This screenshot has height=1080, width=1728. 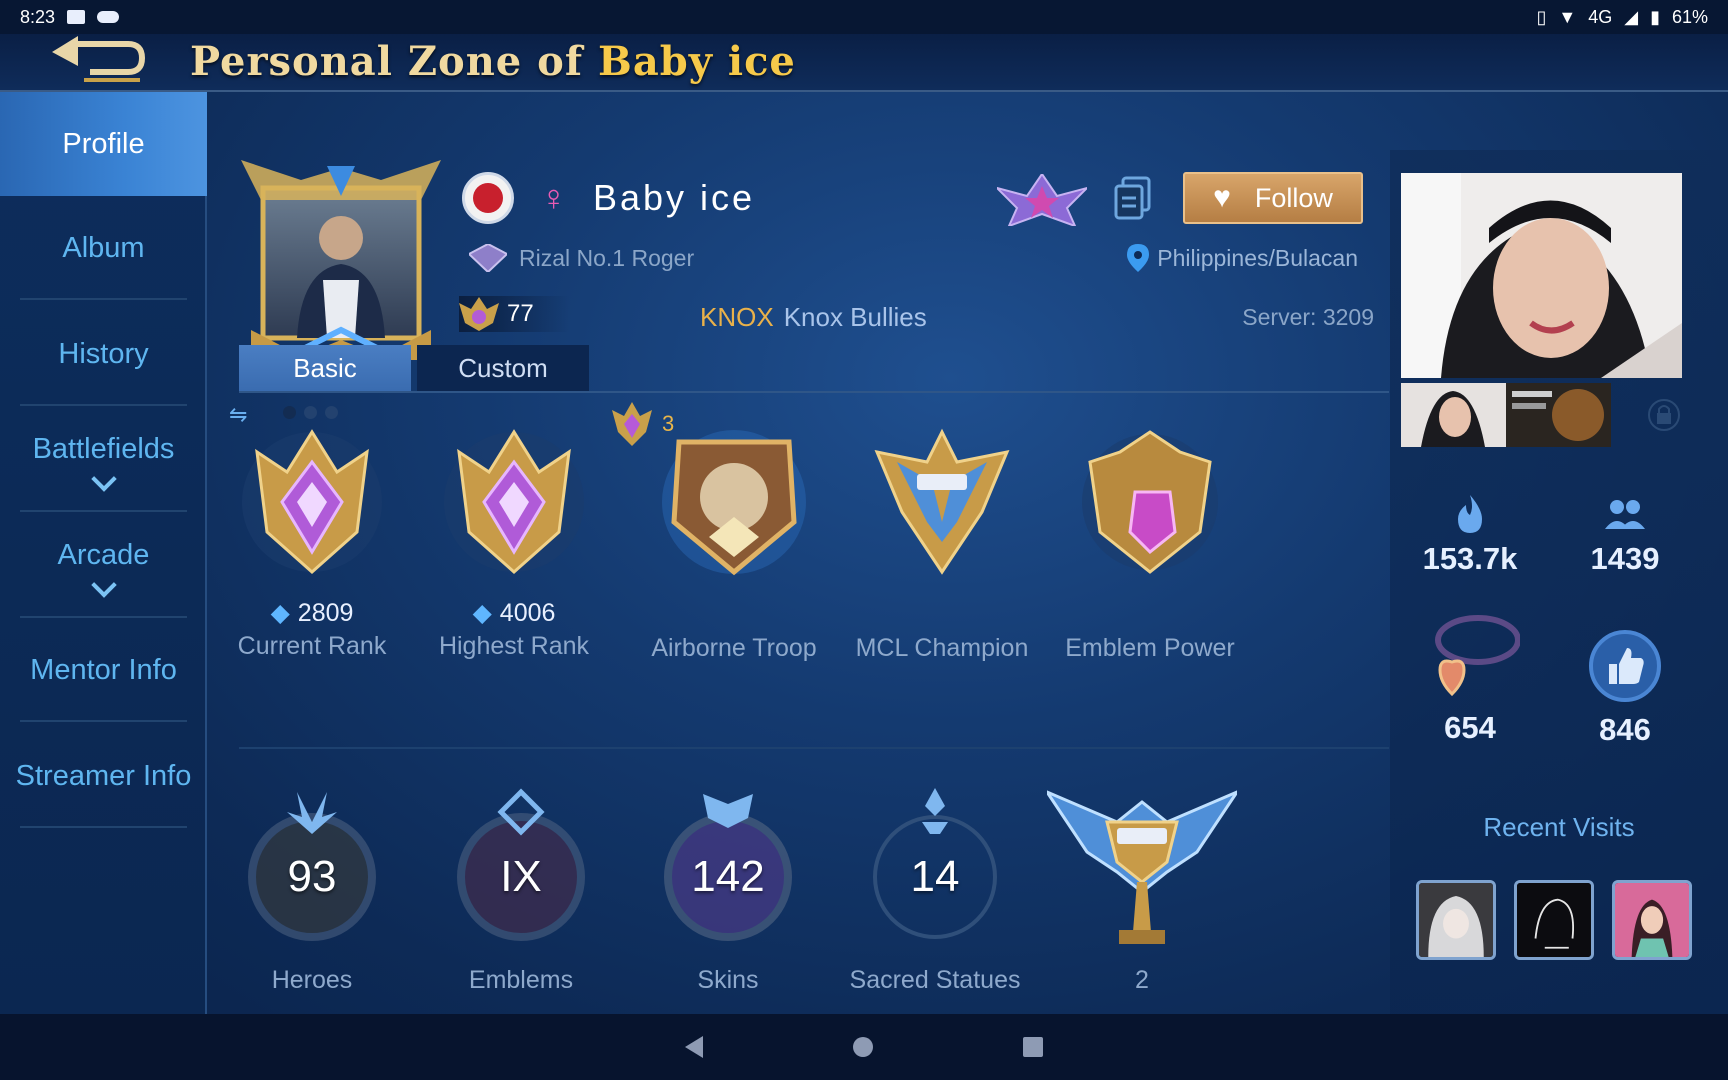 I want to click on gallery-icon, so click(x=76, y=17).